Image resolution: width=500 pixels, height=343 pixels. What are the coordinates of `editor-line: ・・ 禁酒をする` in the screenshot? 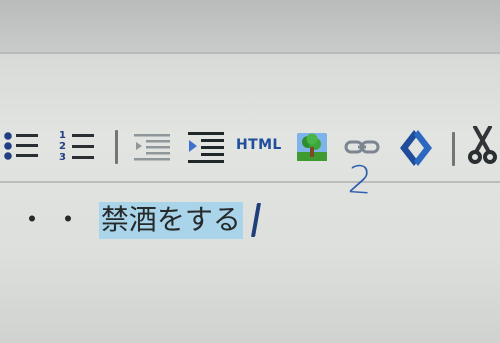 It's located at (130, 220).